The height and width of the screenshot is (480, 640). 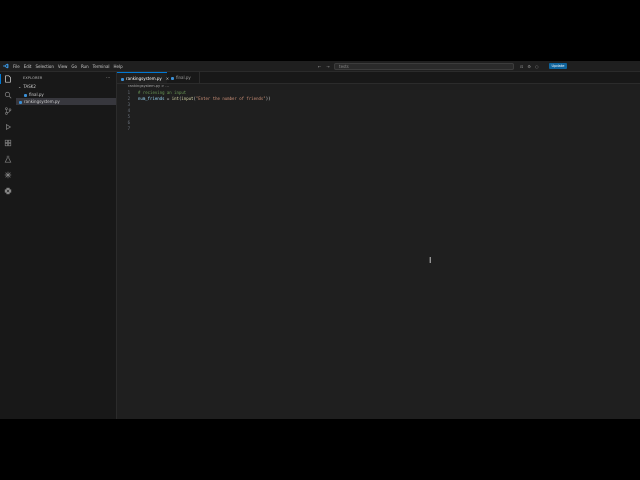 What do you see at coordinates (8, 159) in the screenshot?
I see `testing-beaker-icon` at bounding box center [8, 159].